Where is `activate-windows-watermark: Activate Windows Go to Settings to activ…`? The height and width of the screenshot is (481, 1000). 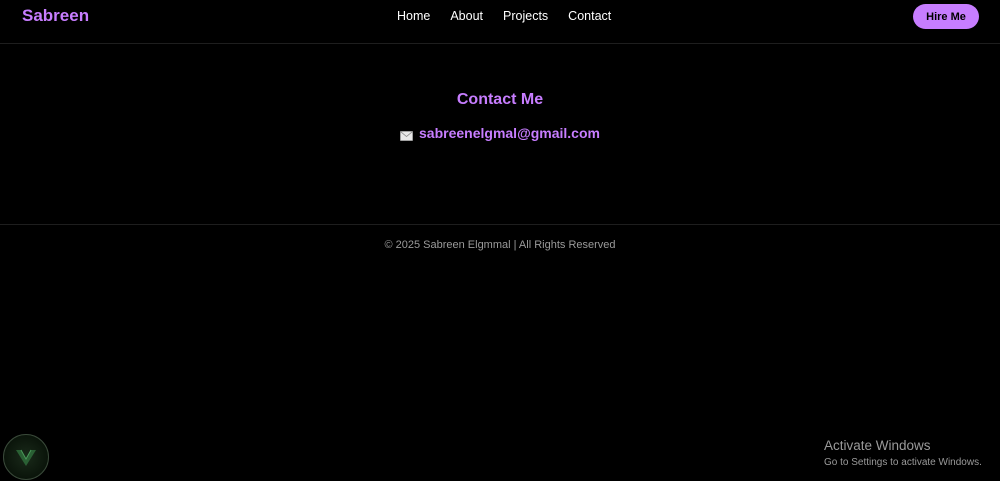 activate-windows-watermark: Activate Windows Go to Settings to activ… is located at coordinates (903, 454).